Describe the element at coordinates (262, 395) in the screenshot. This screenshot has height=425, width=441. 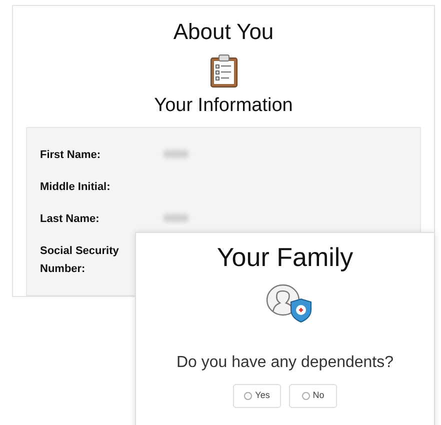
I see `option-label: Yes` at that location.